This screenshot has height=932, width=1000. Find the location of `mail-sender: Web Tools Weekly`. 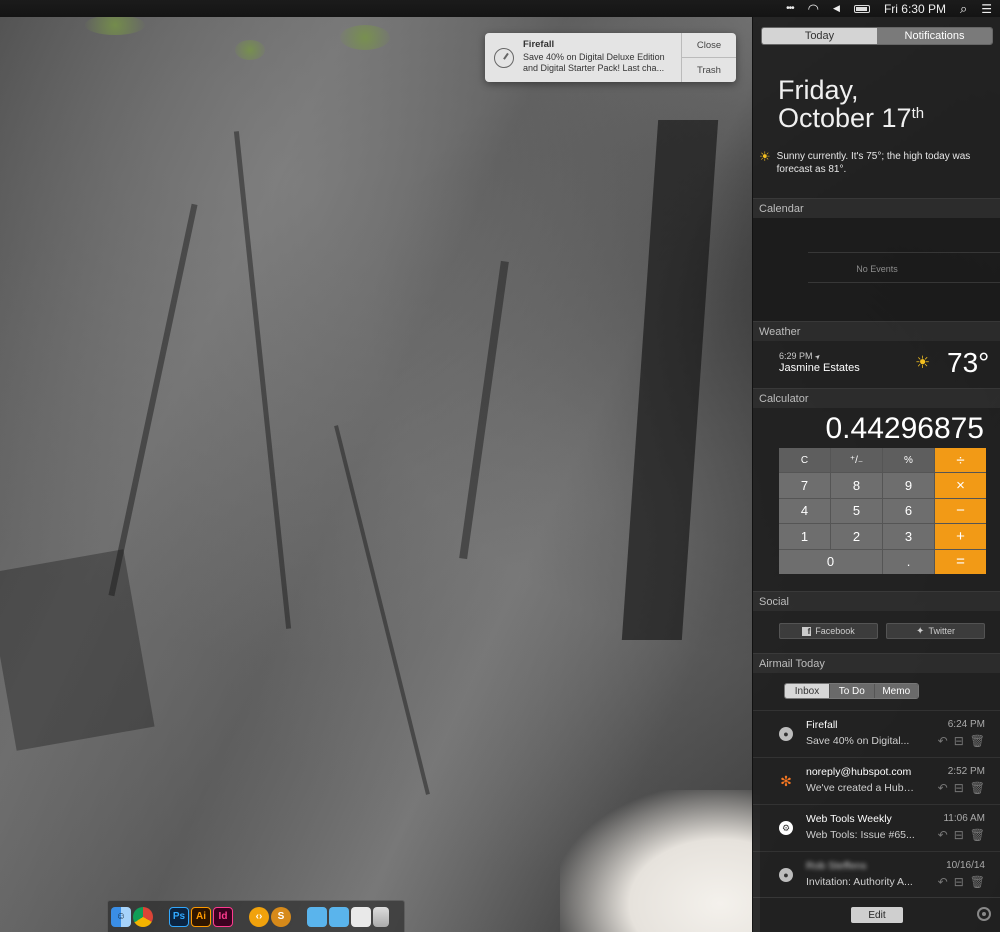

mail-sender: Web Tools Weekly is located at coordinates (849, 819).